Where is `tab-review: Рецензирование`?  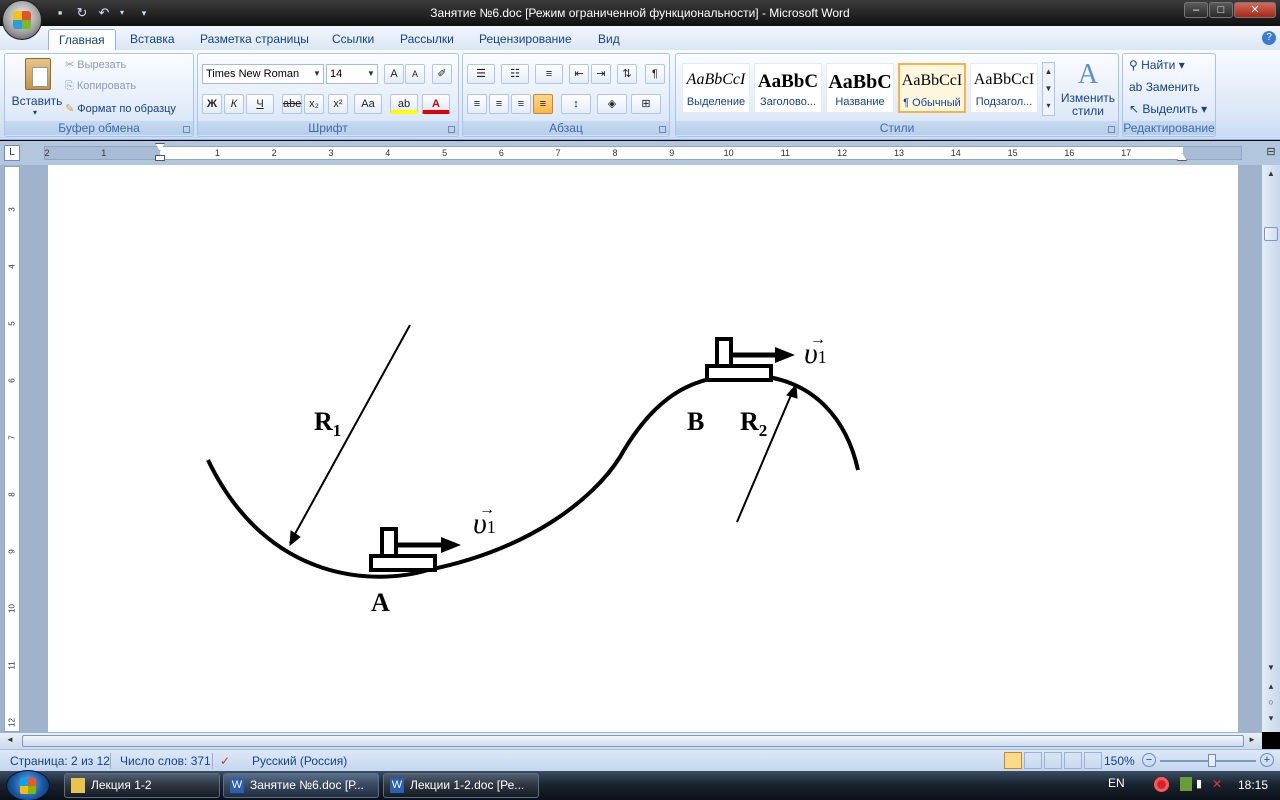
tab-review: Рецензирование is located at coordinates (525, 39).